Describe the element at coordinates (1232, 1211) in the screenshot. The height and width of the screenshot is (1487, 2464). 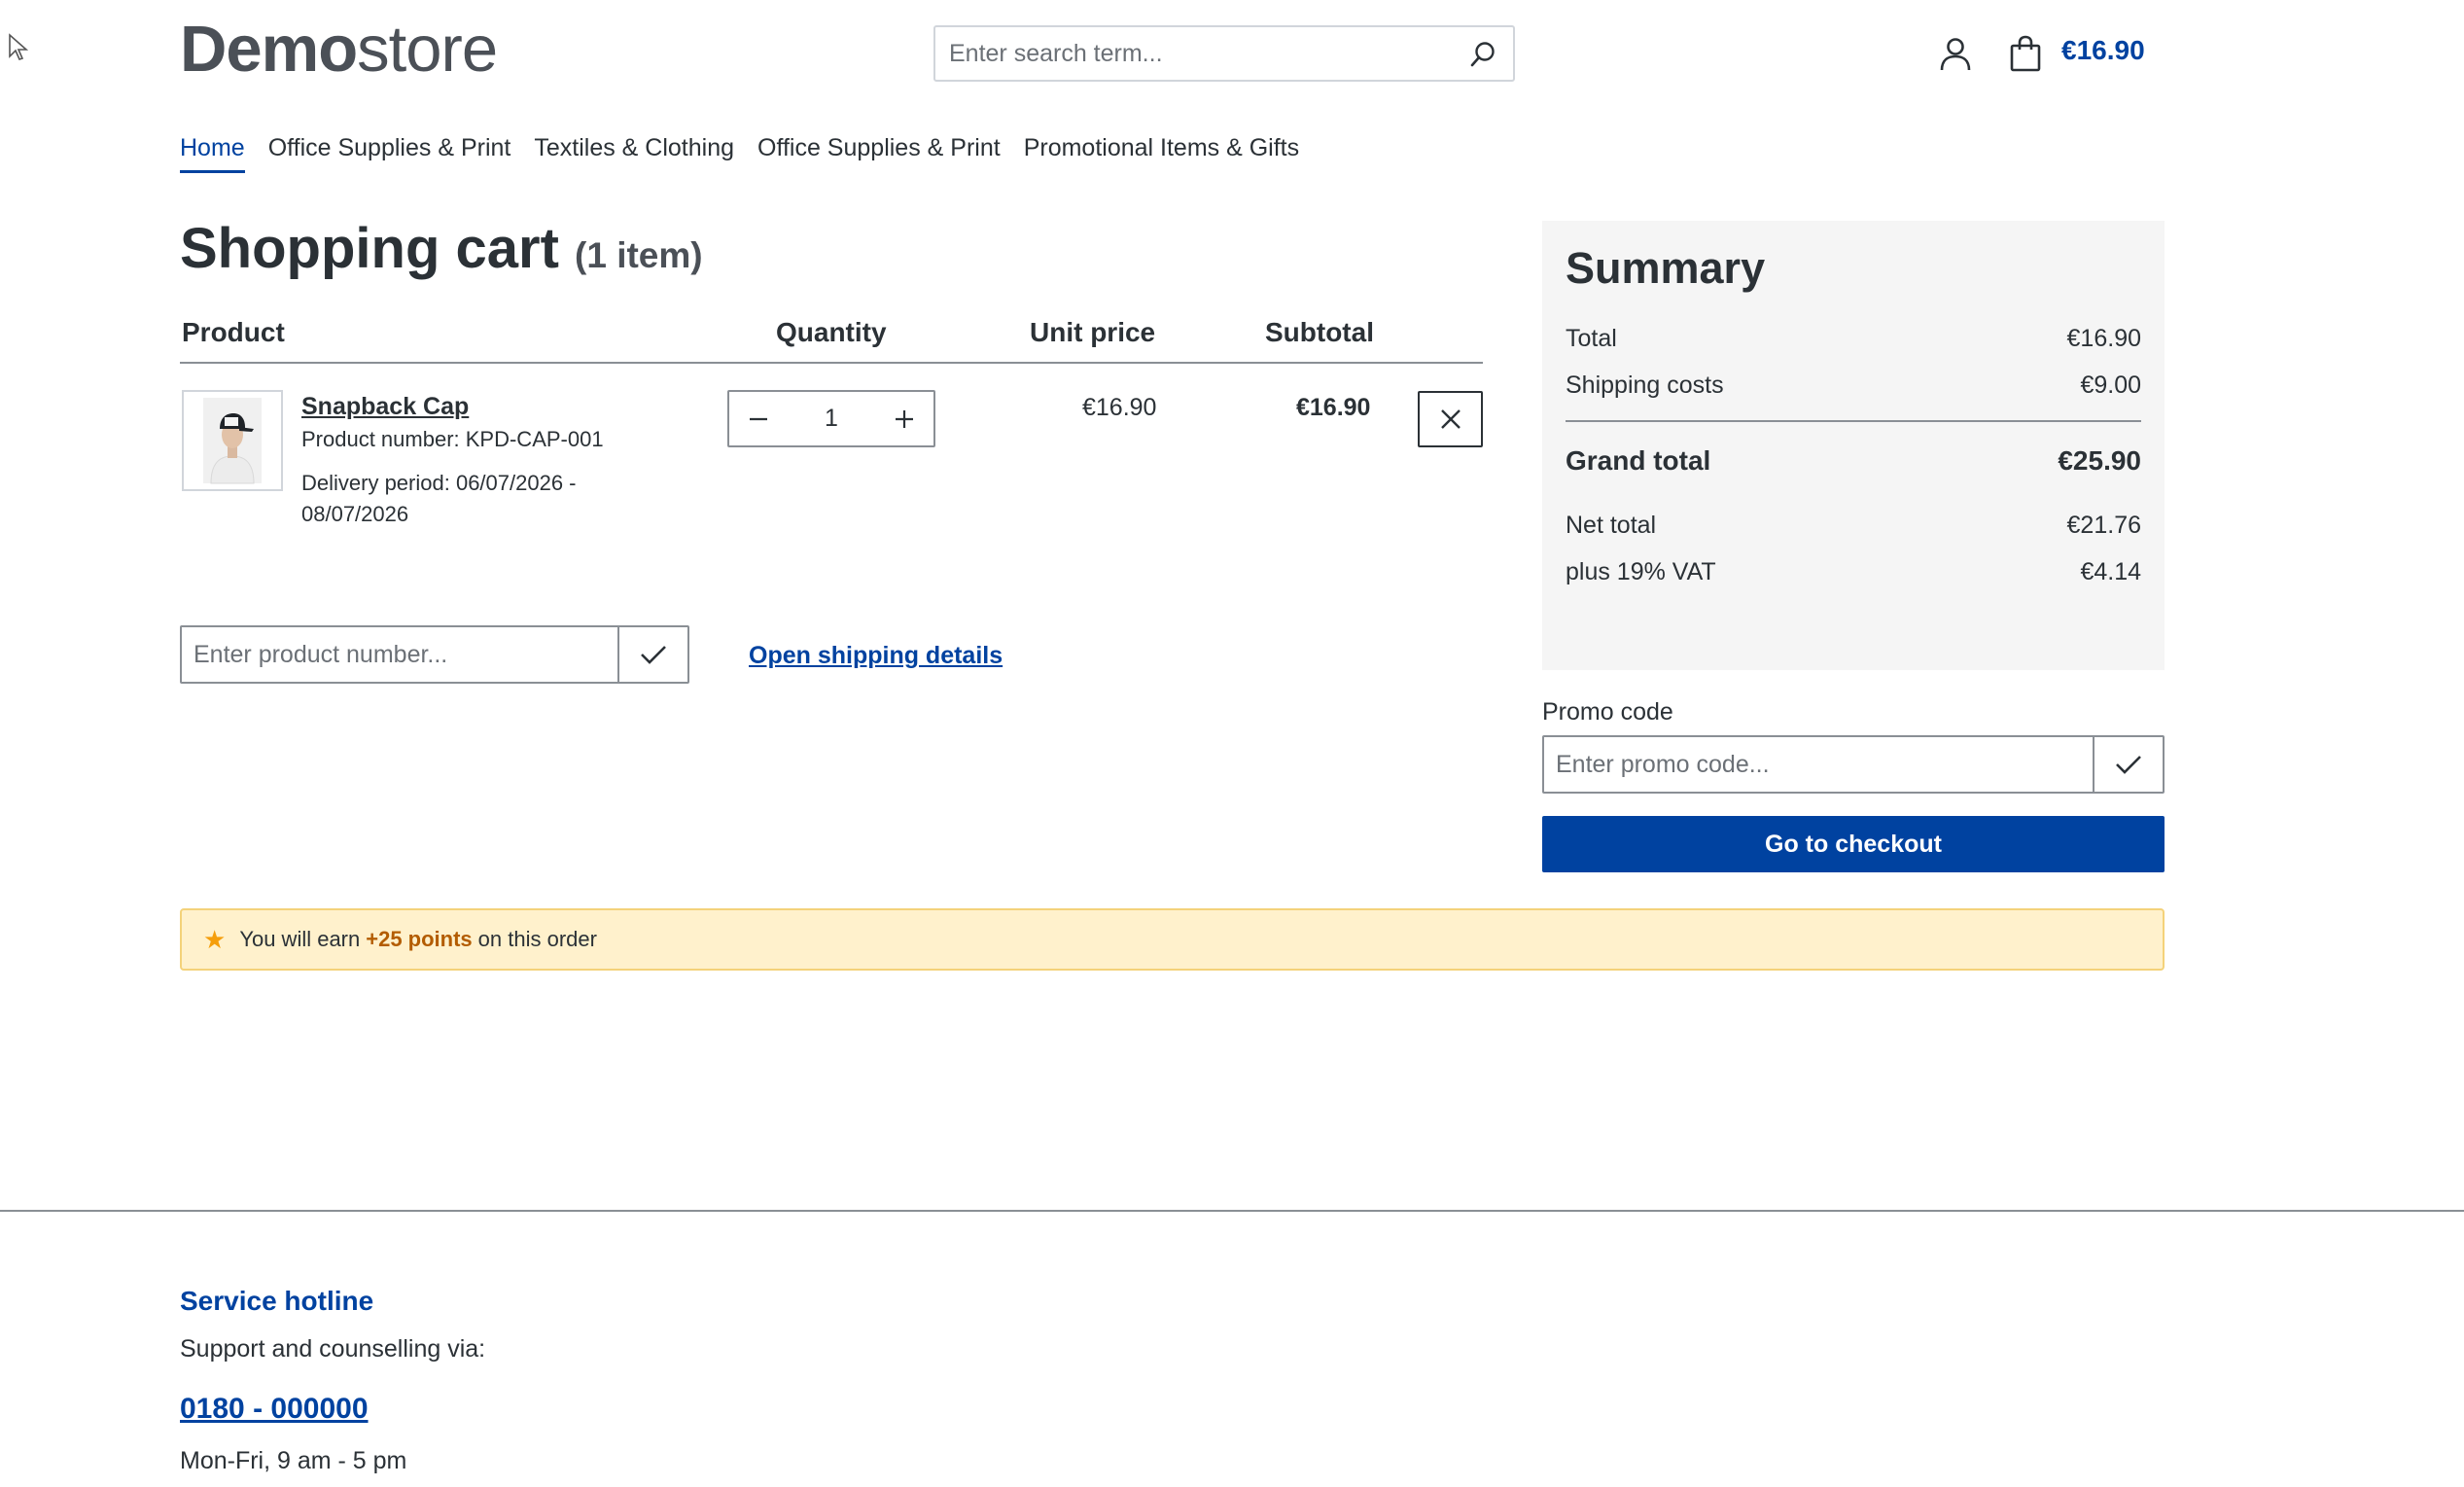
I see `footer-divider` at that location.